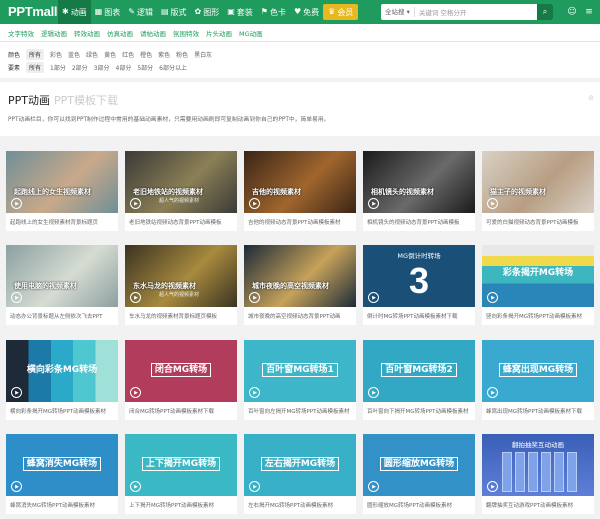  What do you see at coordinates (538, 371) in the screenshot?
I see `card-thumbnail: 蜂窝出现MG转场 ▶` at bounding box center [538, 371].